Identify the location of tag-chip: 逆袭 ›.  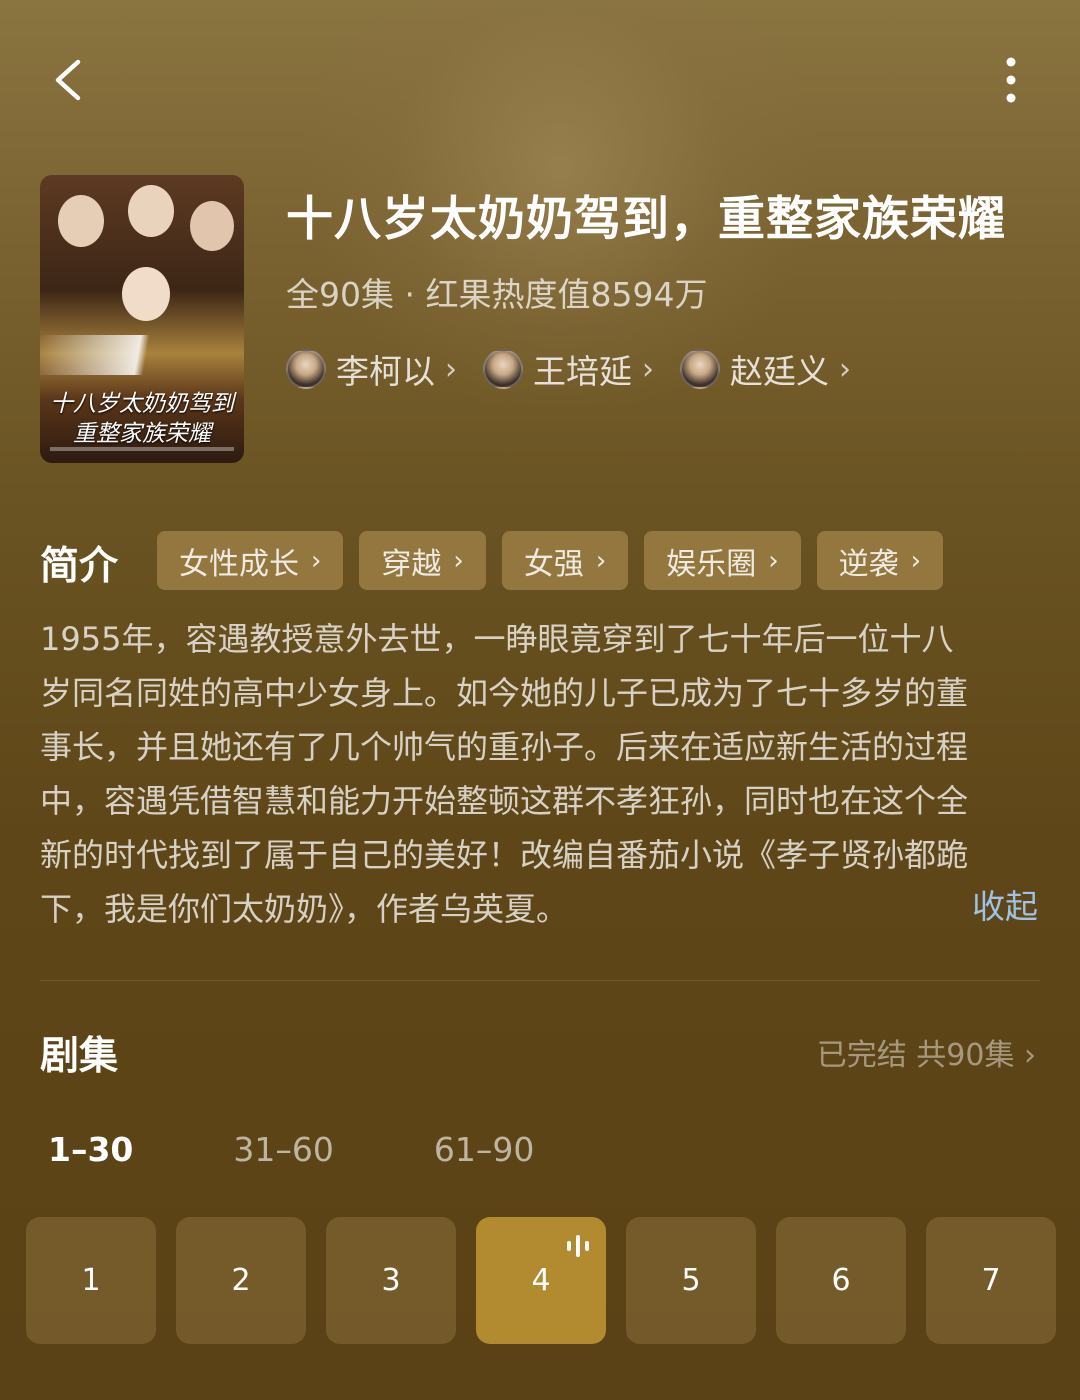
(880, 560).